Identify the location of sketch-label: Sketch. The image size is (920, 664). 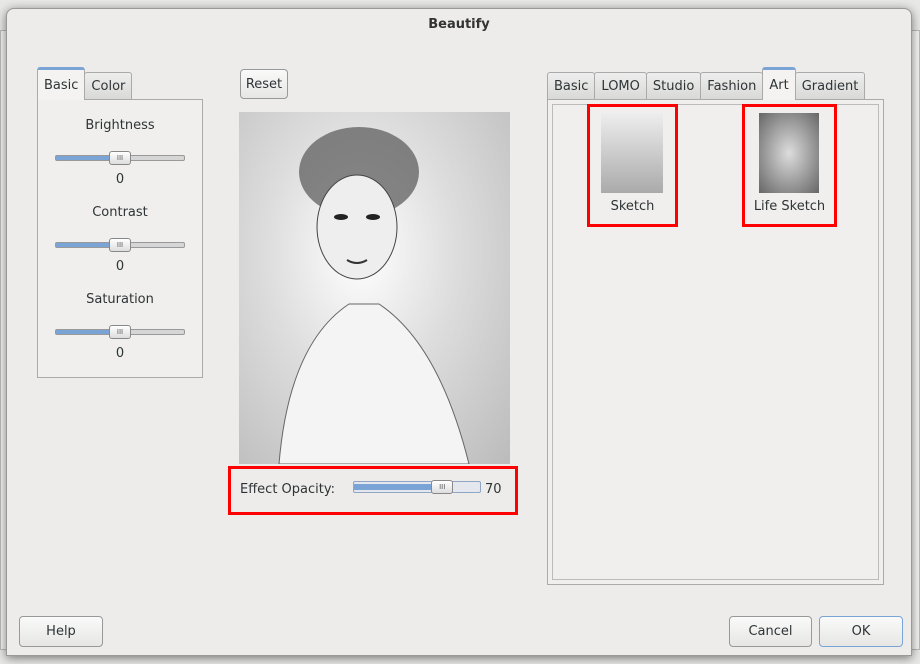
(632, 206).